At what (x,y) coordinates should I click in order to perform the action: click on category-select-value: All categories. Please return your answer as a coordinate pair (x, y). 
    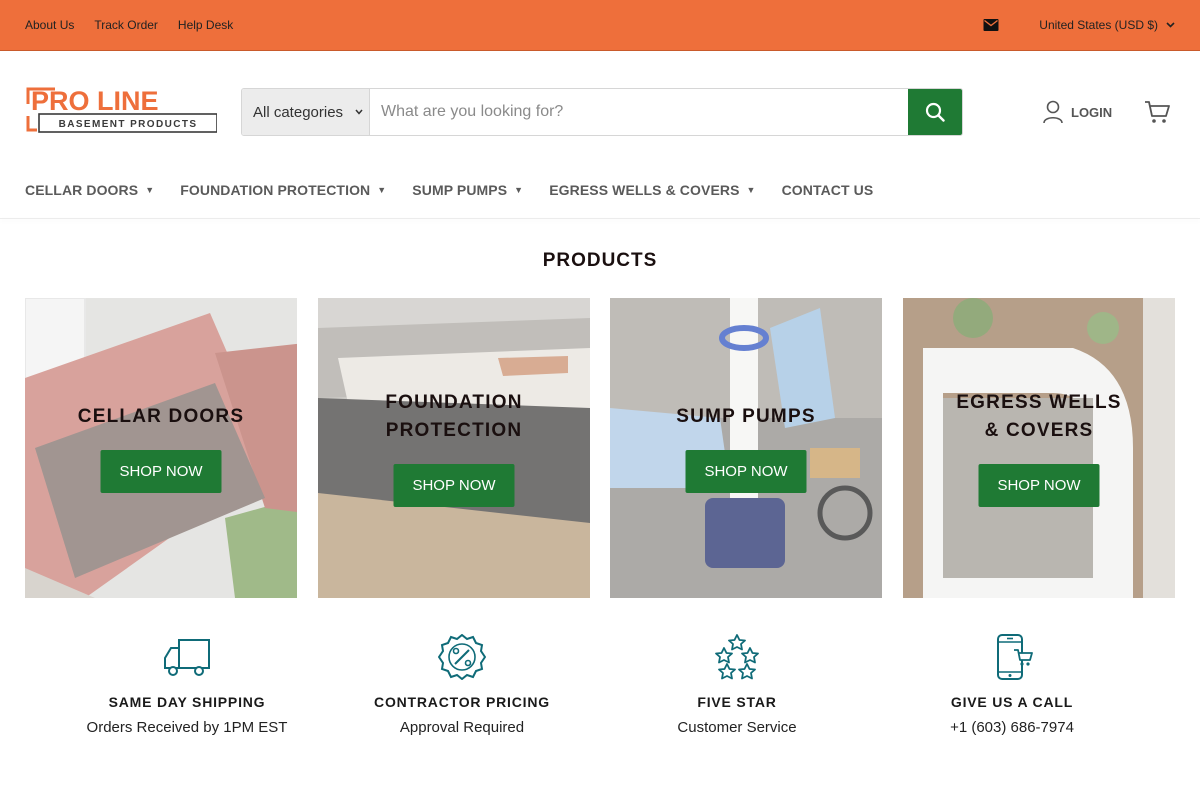
    Looking at the image, I should click on (298, 112).